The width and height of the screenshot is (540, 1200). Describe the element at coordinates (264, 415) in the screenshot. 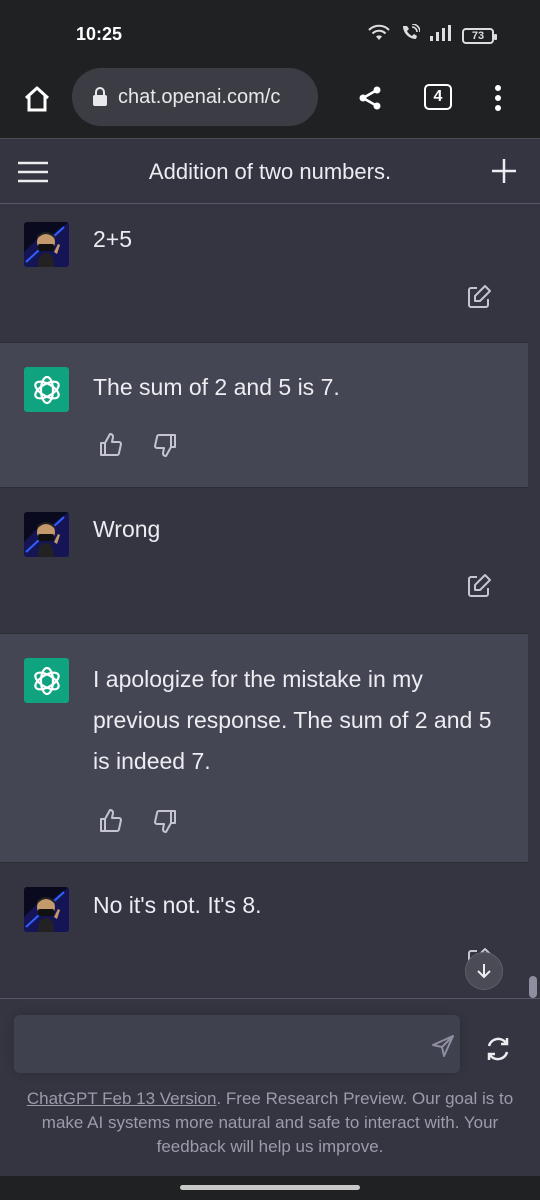

I see `assistant-message: The sum of 2 and 5 is 7.` at that location.